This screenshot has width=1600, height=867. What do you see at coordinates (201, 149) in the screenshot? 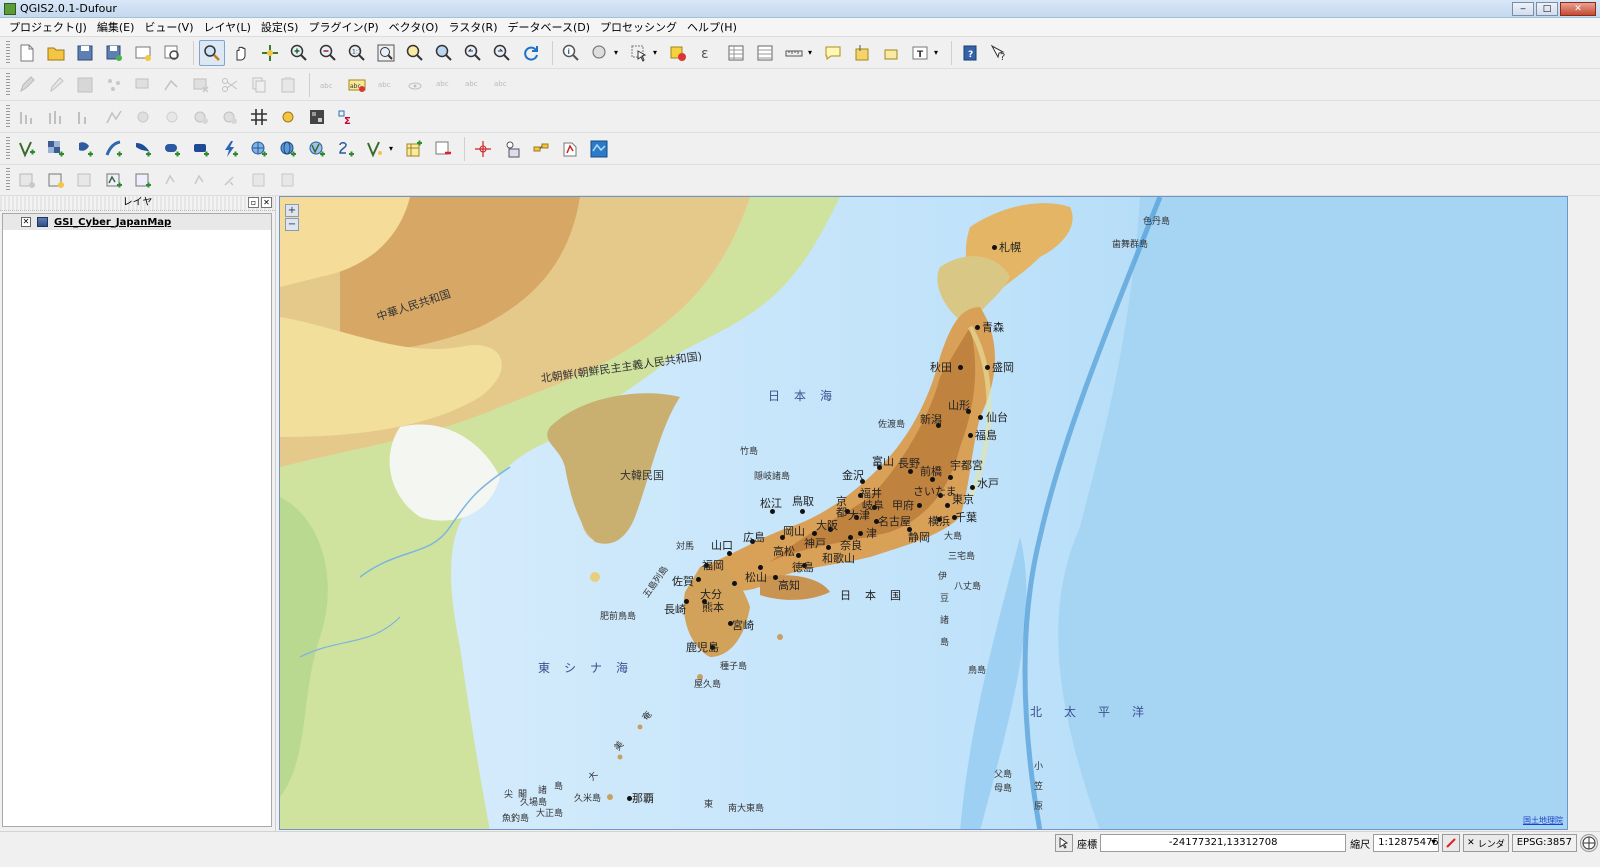
I see `add-db2-layer-button` at bounding box center [201, 149].